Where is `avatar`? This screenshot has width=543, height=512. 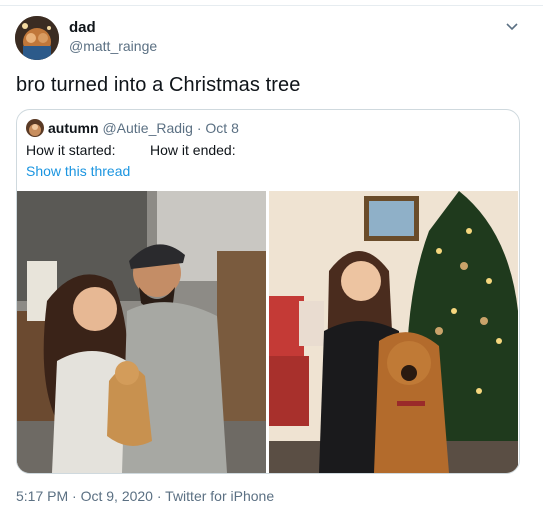 avatar is located at coordinates (37, 38).